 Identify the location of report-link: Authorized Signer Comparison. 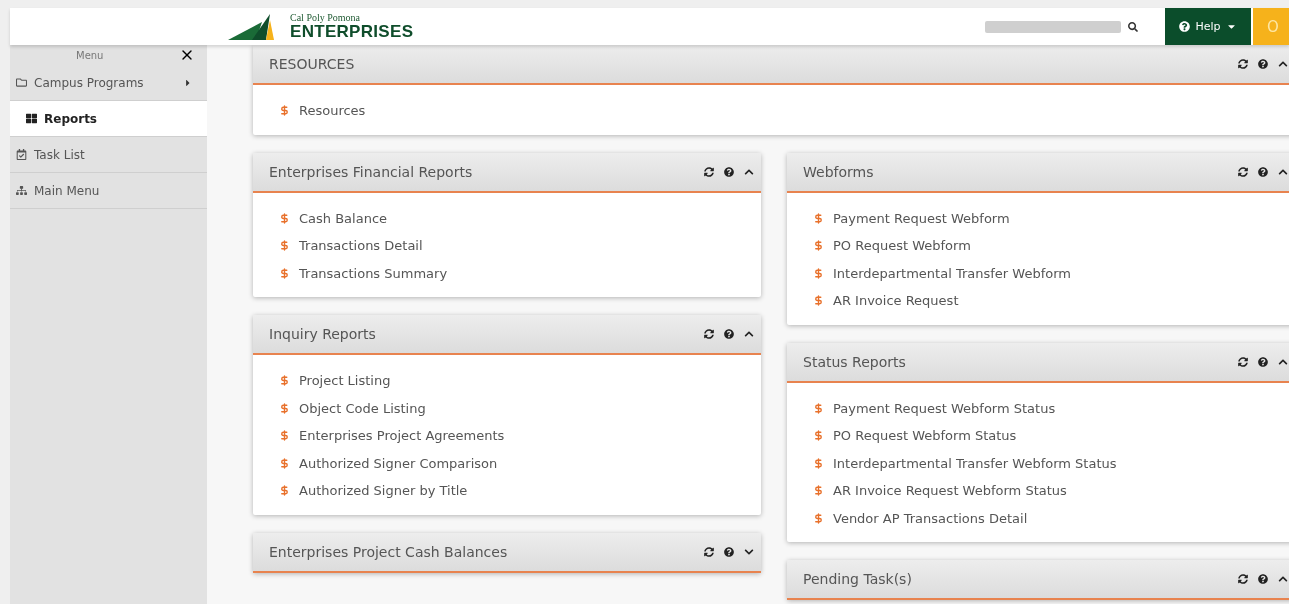
(398, 463).